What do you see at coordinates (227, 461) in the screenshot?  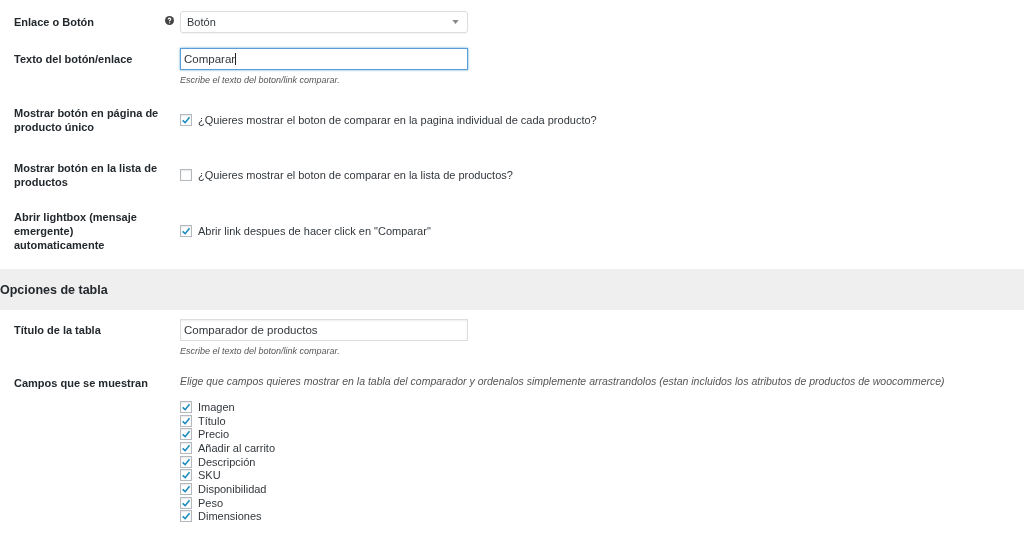 I see `checkbox-label: Descripción` at bounding box center [227, 461].